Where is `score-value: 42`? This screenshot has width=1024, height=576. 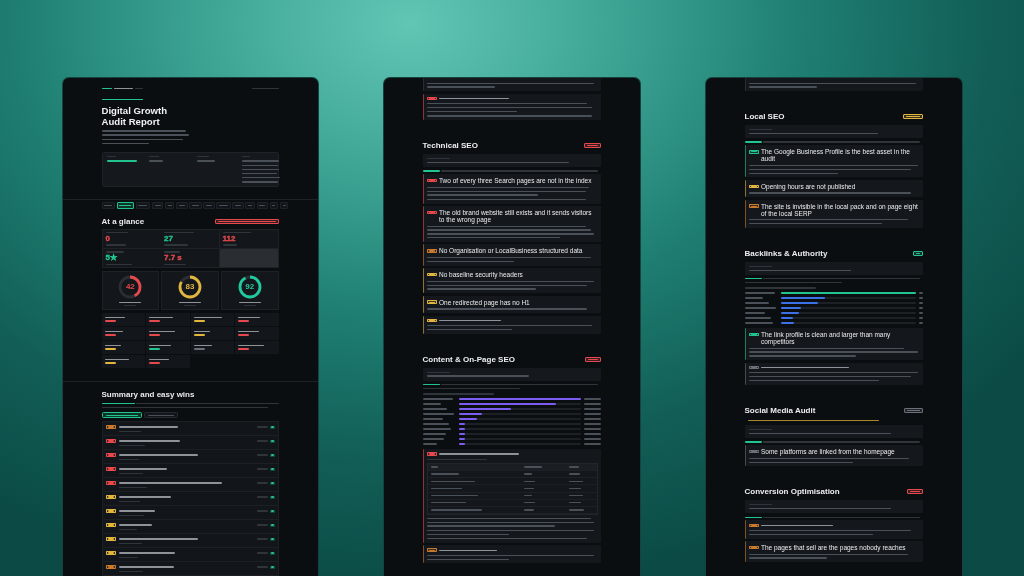
score-value: 42 is located at coordinates (130, 287).